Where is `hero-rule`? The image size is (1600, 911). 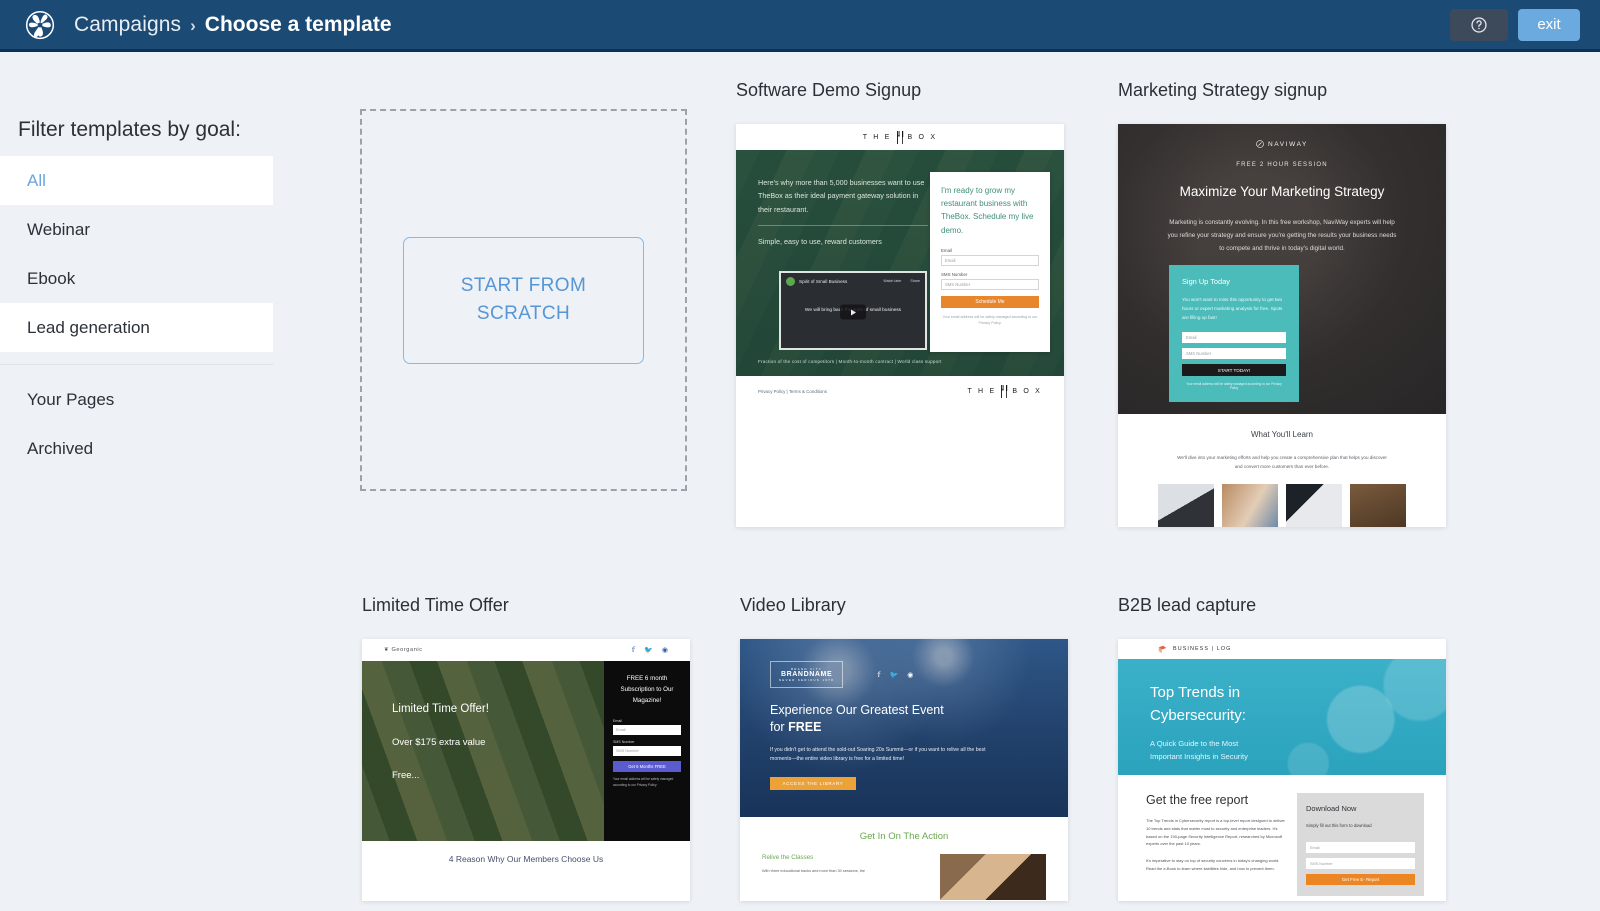 hero-rule is located at coordinates (843, 225).